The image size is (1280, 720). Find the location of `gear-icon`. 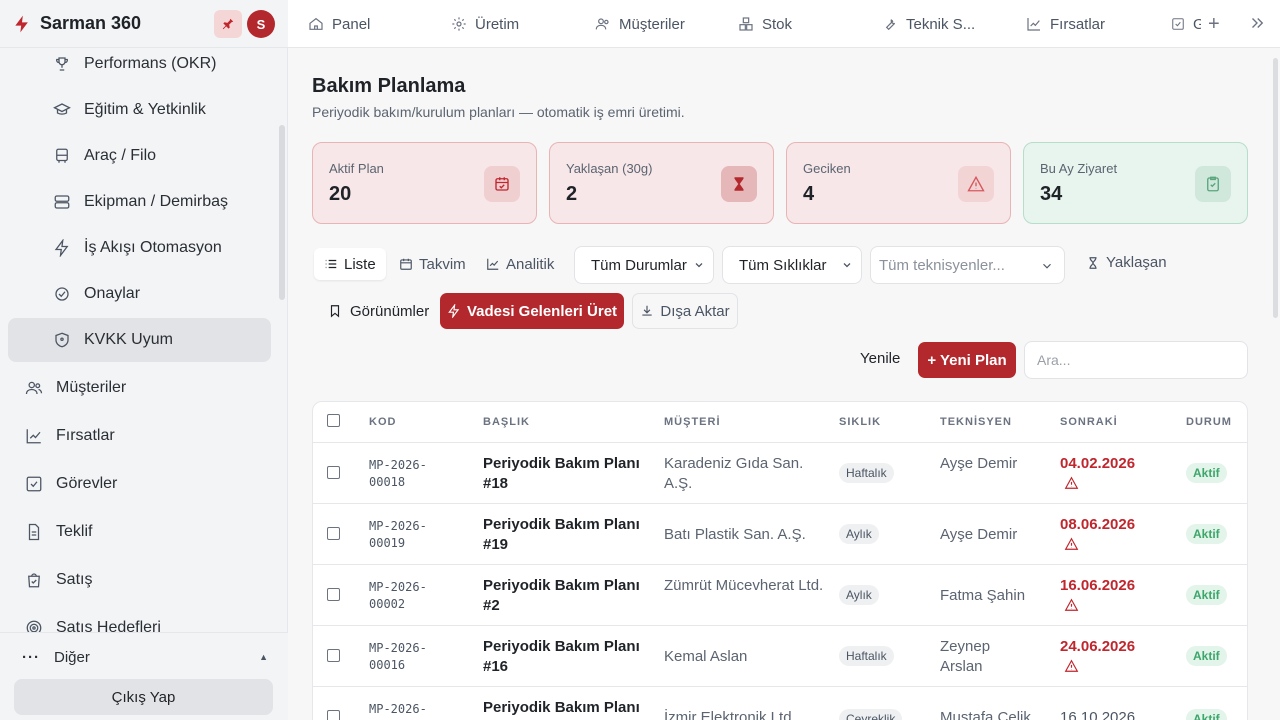

gear-icon is located at coordinates (459, 24).